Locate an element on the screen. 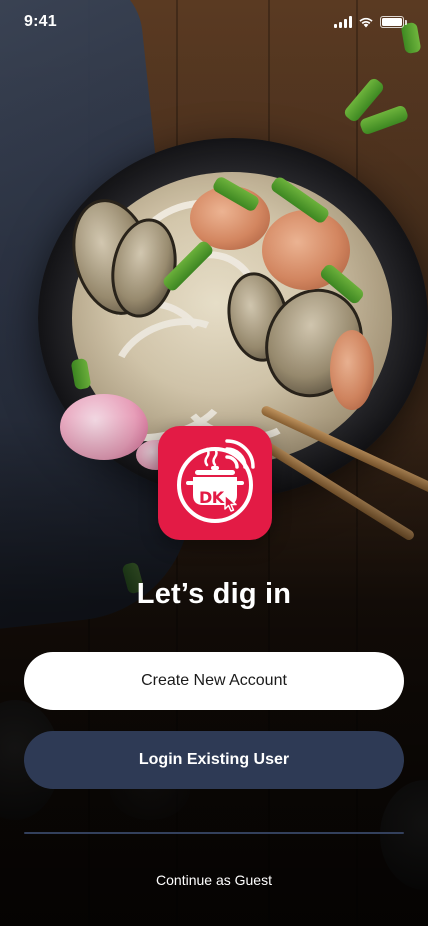  app-logo: DK is located at coordinates (215, 483).